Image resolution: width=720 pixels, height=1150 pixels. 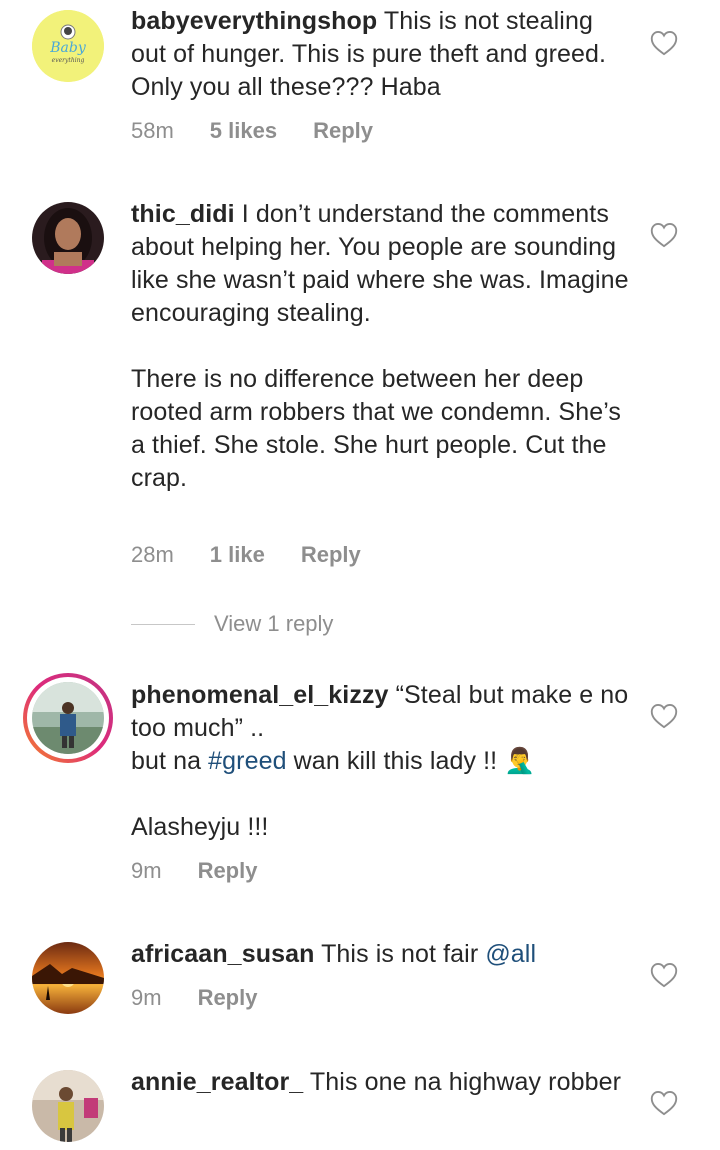 I want to click on avatar: Baby everything, so click(x=68, y=46).